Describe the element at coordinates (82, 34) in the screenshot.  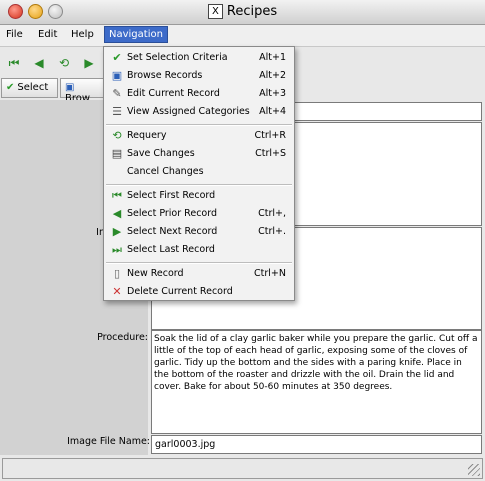
I see `menu-help: Help` at that location.